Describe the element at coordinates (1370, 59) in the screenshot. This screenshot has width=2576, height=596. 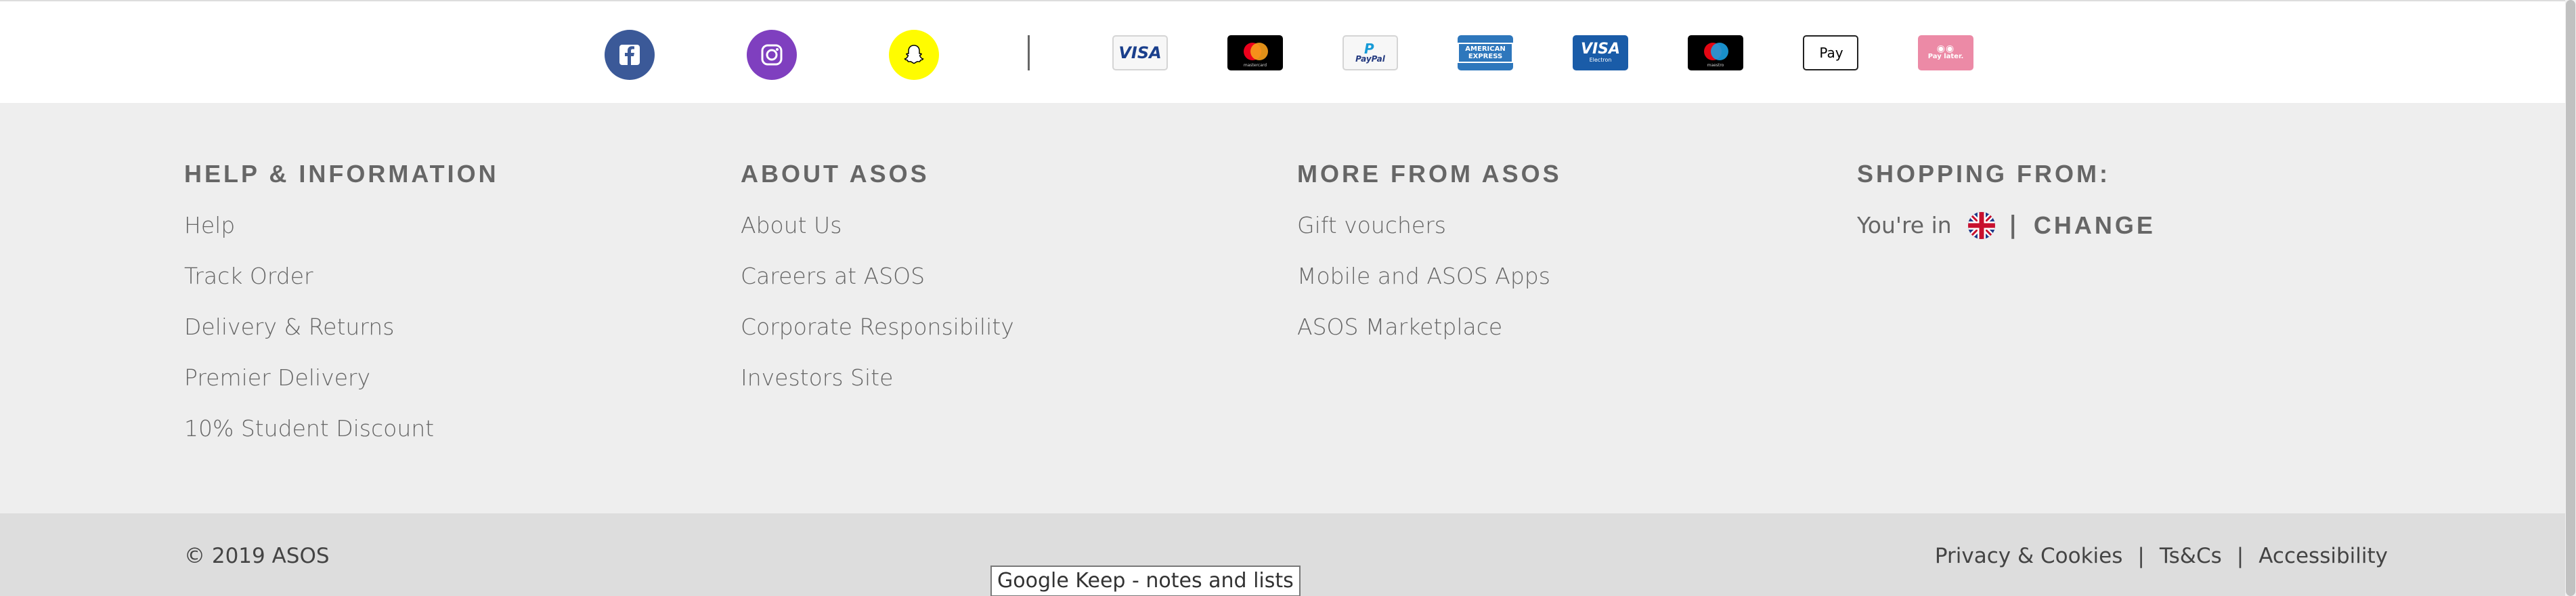
I see `paypal-label: PayPal` at that location.